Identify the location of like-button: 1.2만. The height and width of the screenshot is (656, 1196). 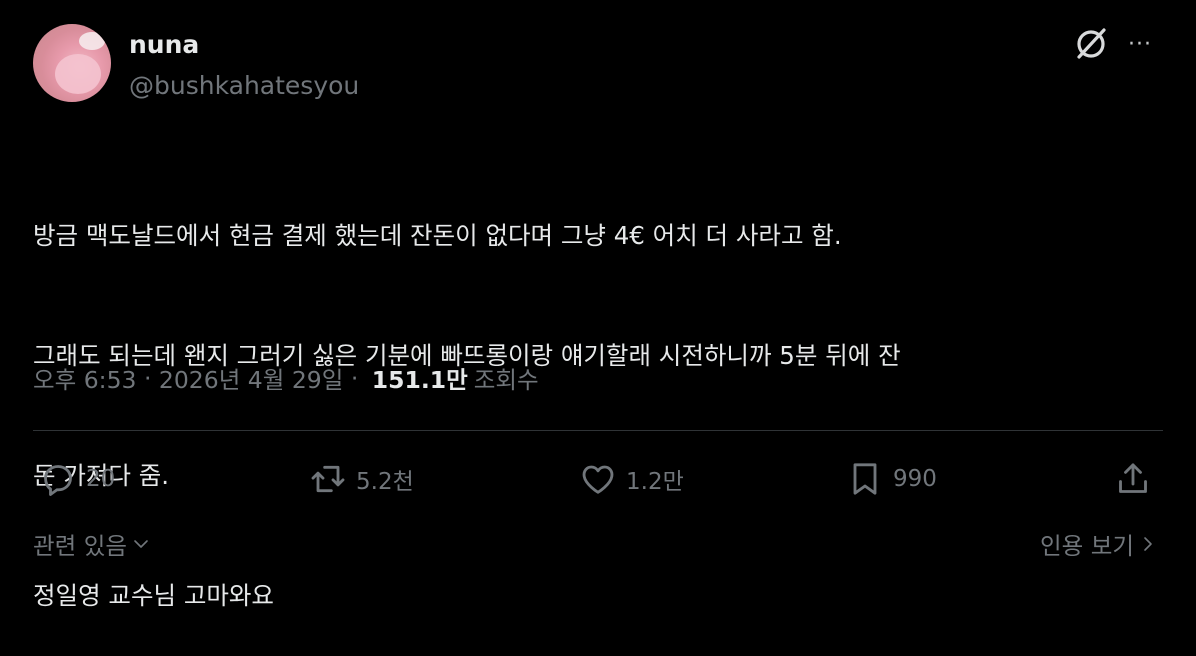
(631, 479).